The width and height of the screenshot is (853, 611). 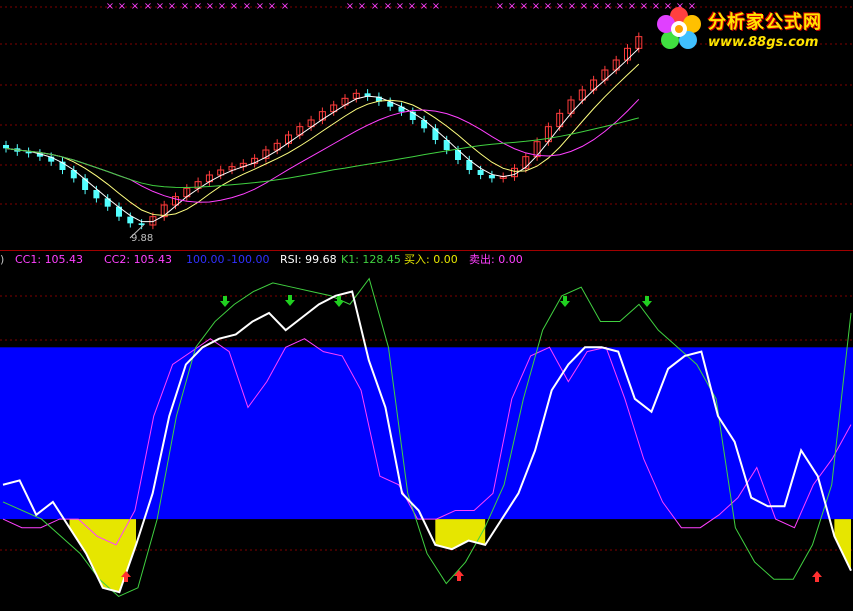 What do you see at coordinates (765, 22) in the screenshot?
I see `logo-title: 分析家公式网` at bounding box center [765, 22].